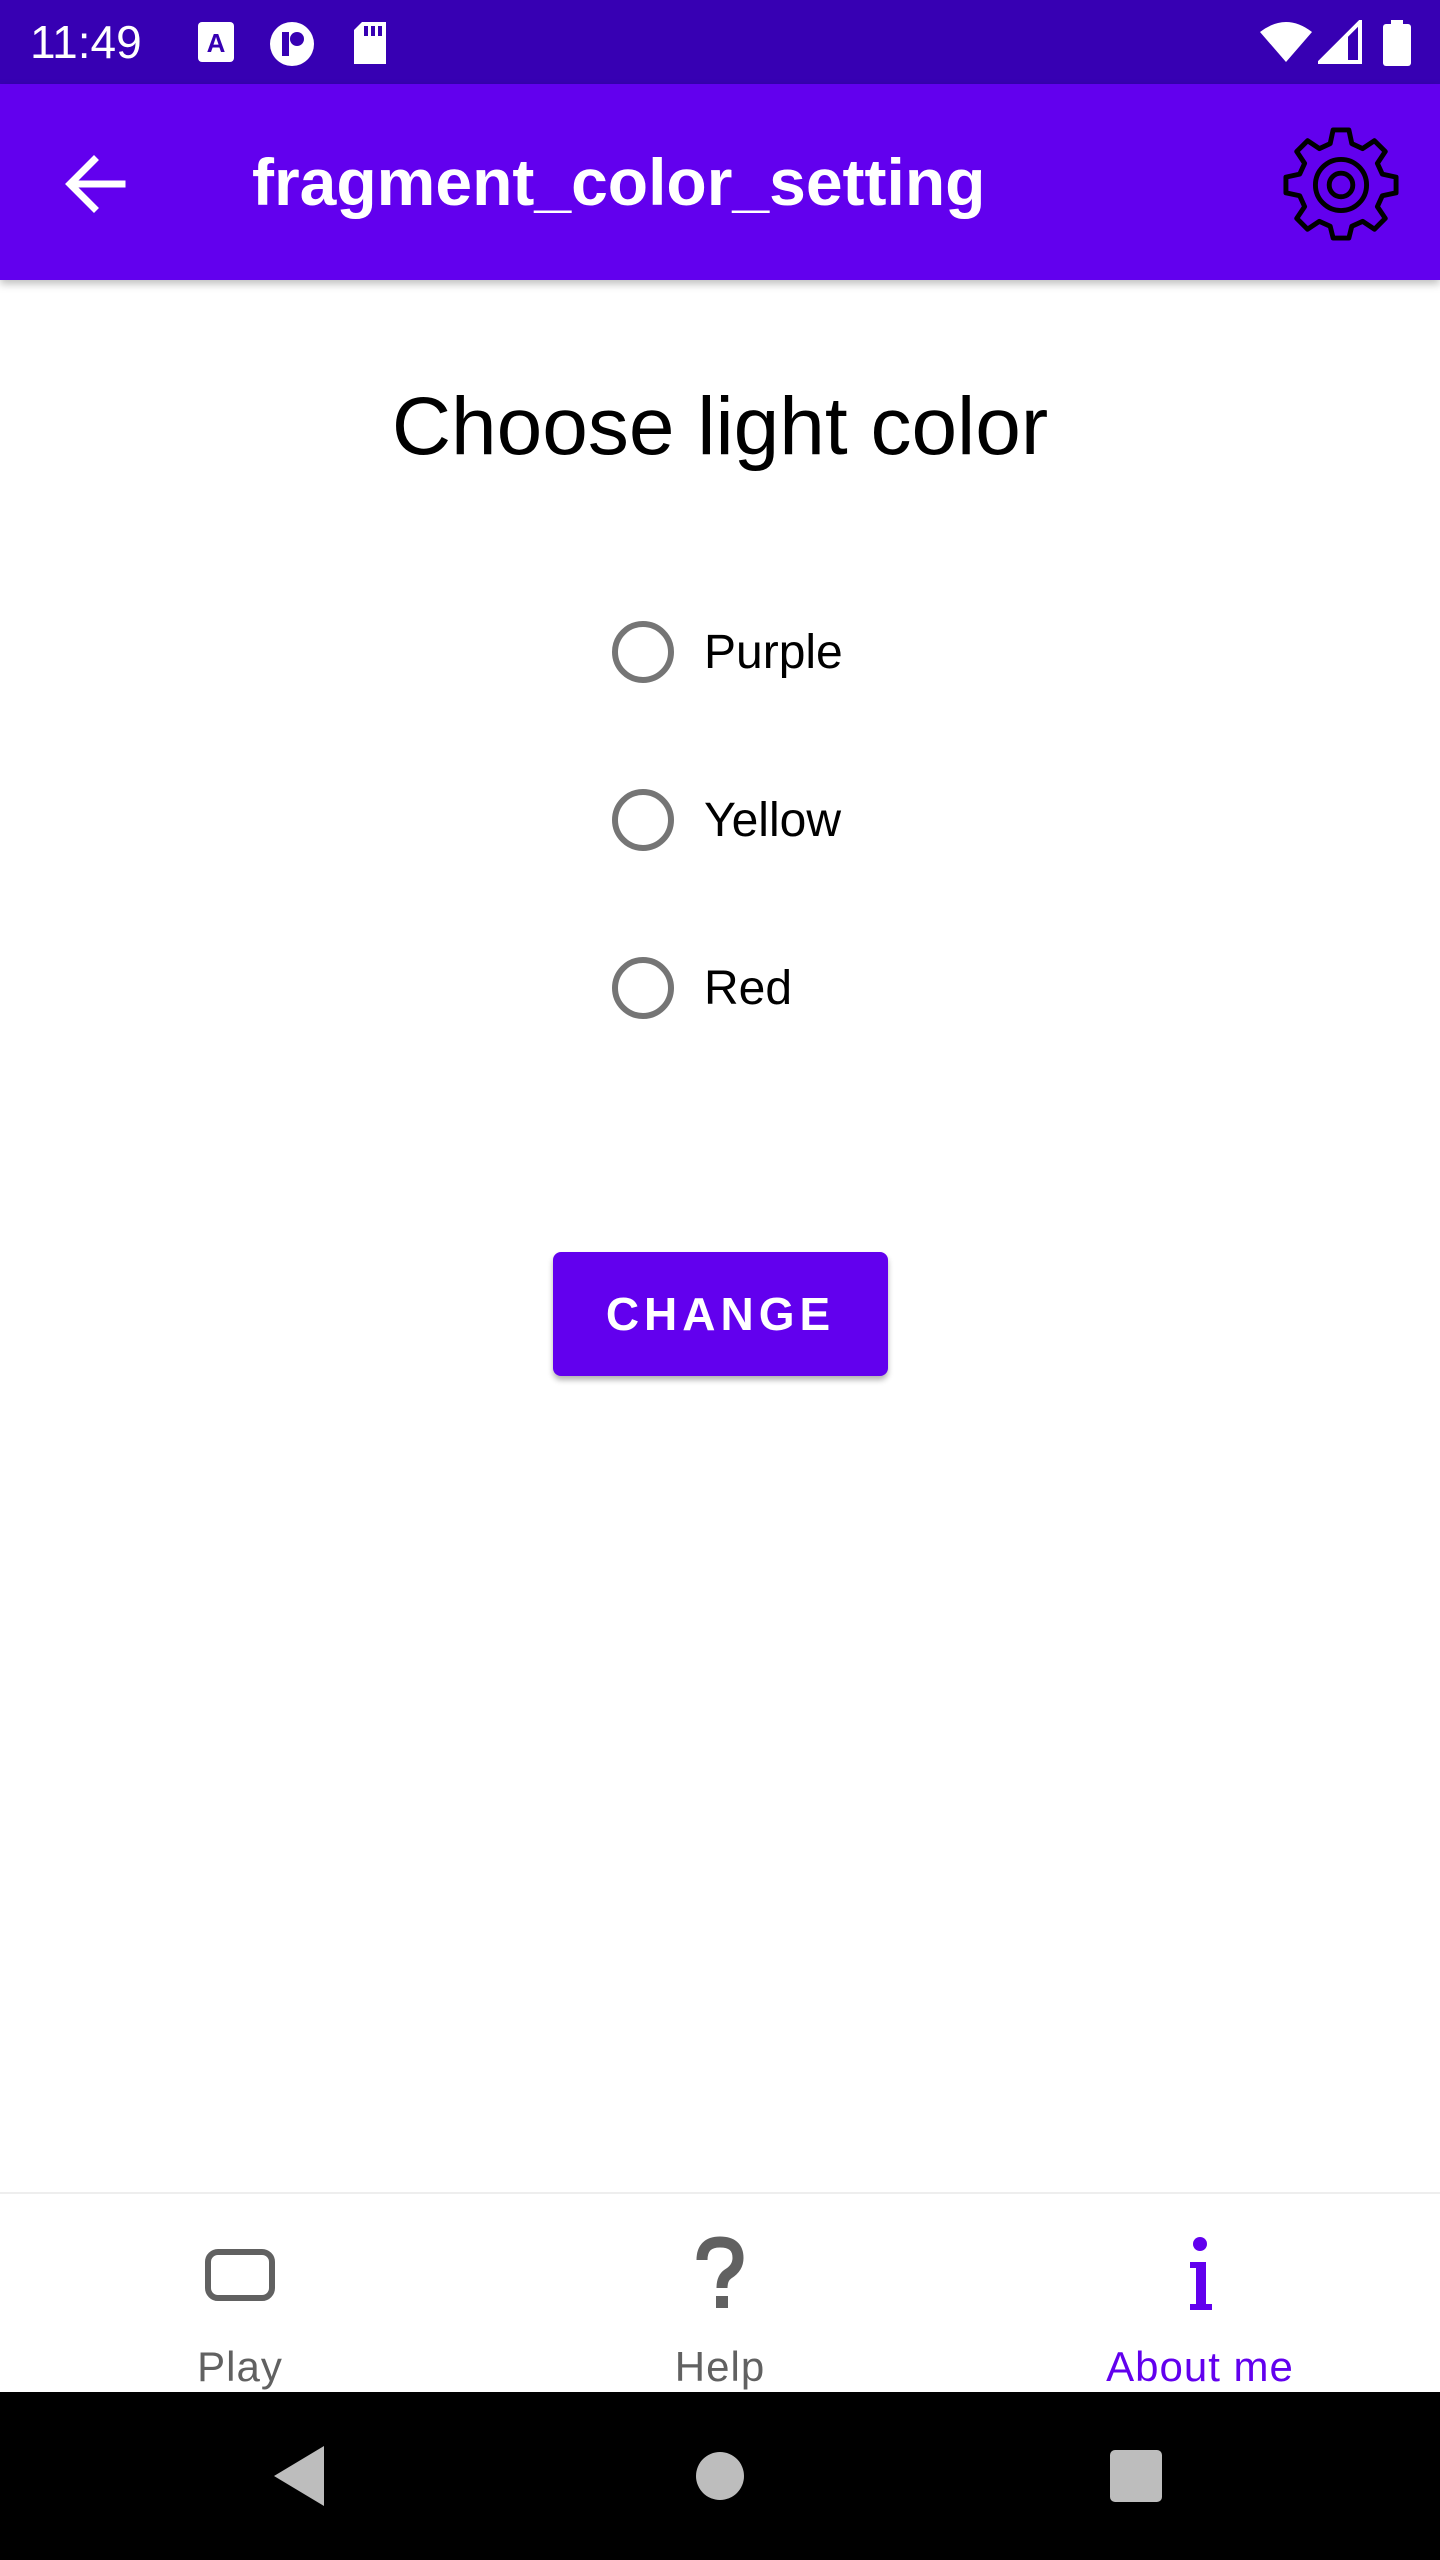 The image size is (1440, 2560). What do you see at coordinates (748, 988) in the screenshot?
I see `radio-label: Red` at bounding box center [748, 988].